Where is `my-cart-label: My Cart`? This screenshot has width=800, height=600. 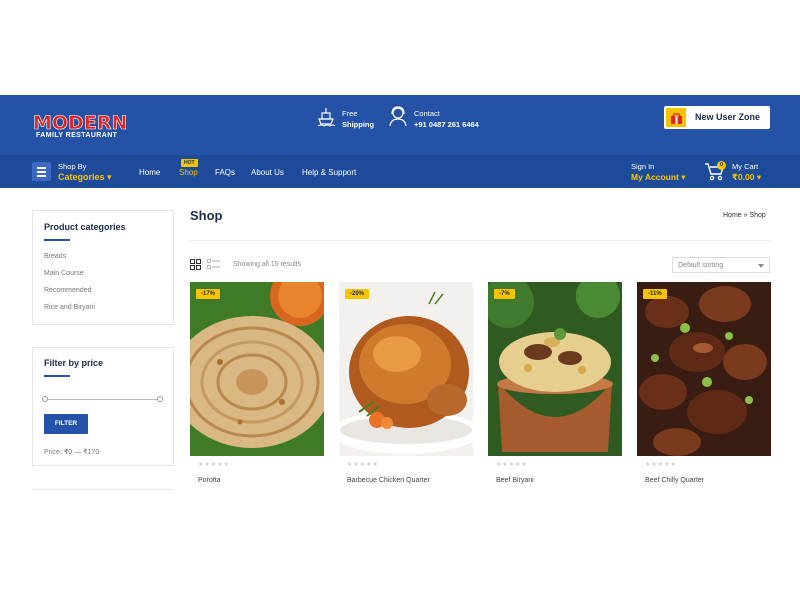
my-cart-label: My Cart is located at coordinates (745, 166).